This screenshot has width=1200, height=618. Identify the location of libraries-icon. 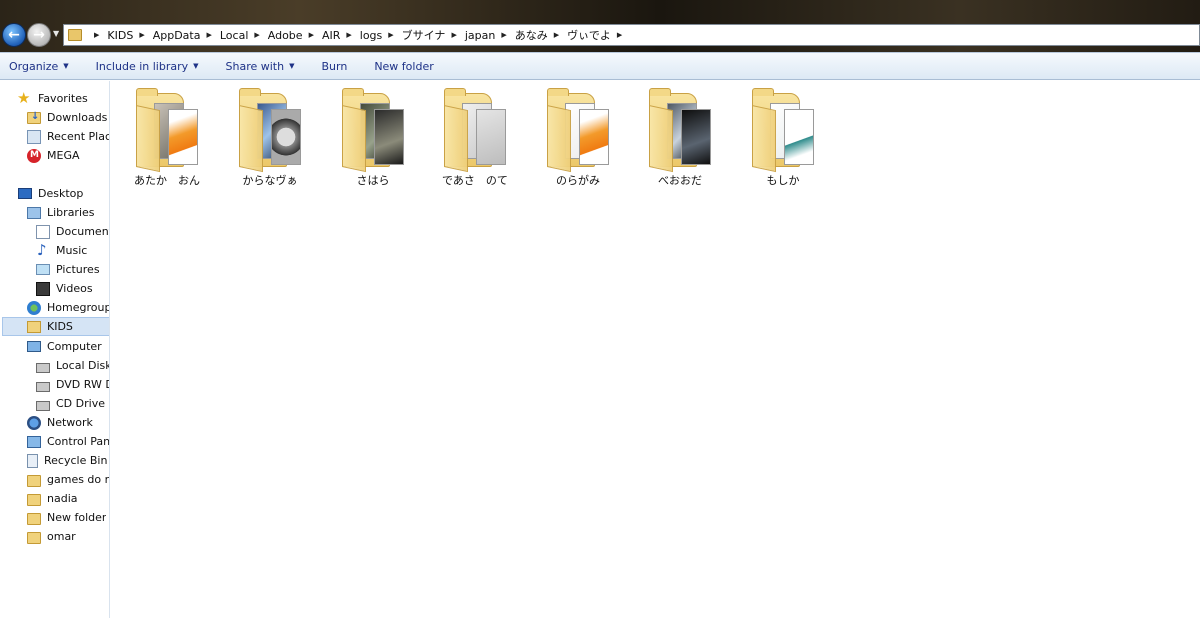
(34, 212).